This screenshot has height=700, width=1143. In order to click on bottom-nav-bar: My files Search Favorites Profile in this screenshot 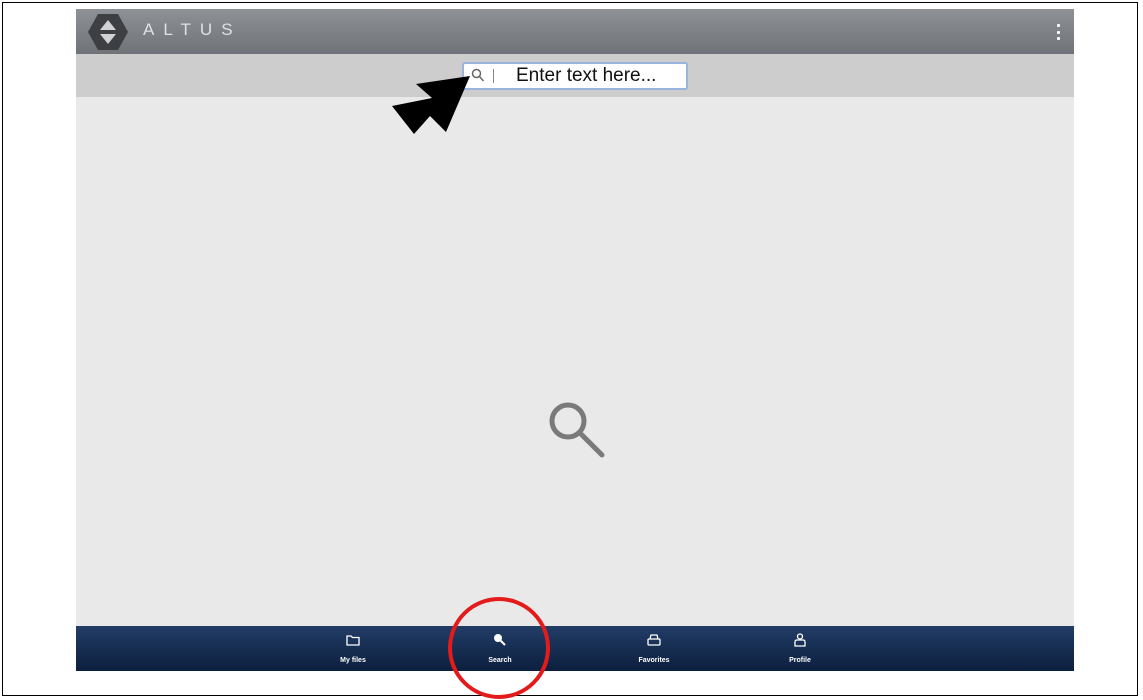, I will do `click(575, 648)`.